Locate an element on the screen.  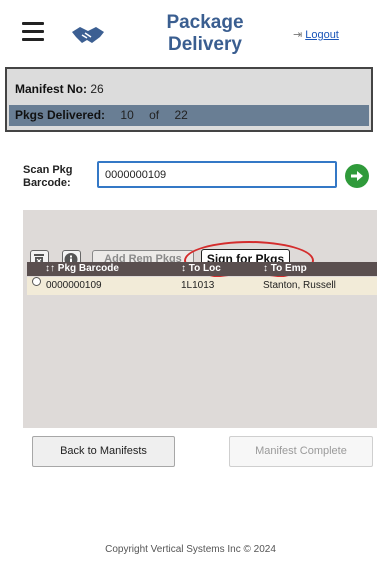
column-header-to-loc: ↕ To Loc is located at coordinates (201, 269).